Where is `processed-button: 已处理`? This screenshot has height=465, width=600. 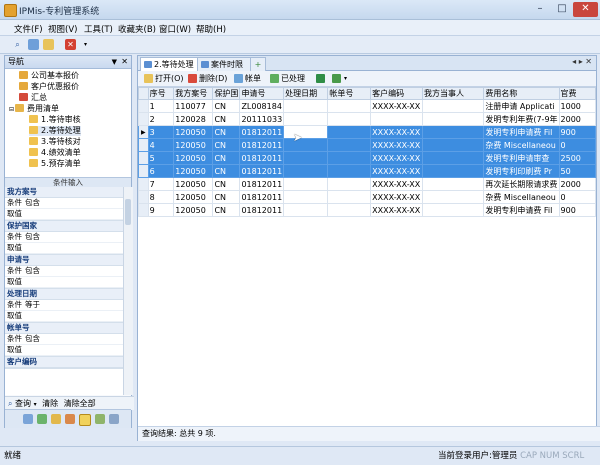
processed-button: 已处理 is located at coordinates (287, 78).